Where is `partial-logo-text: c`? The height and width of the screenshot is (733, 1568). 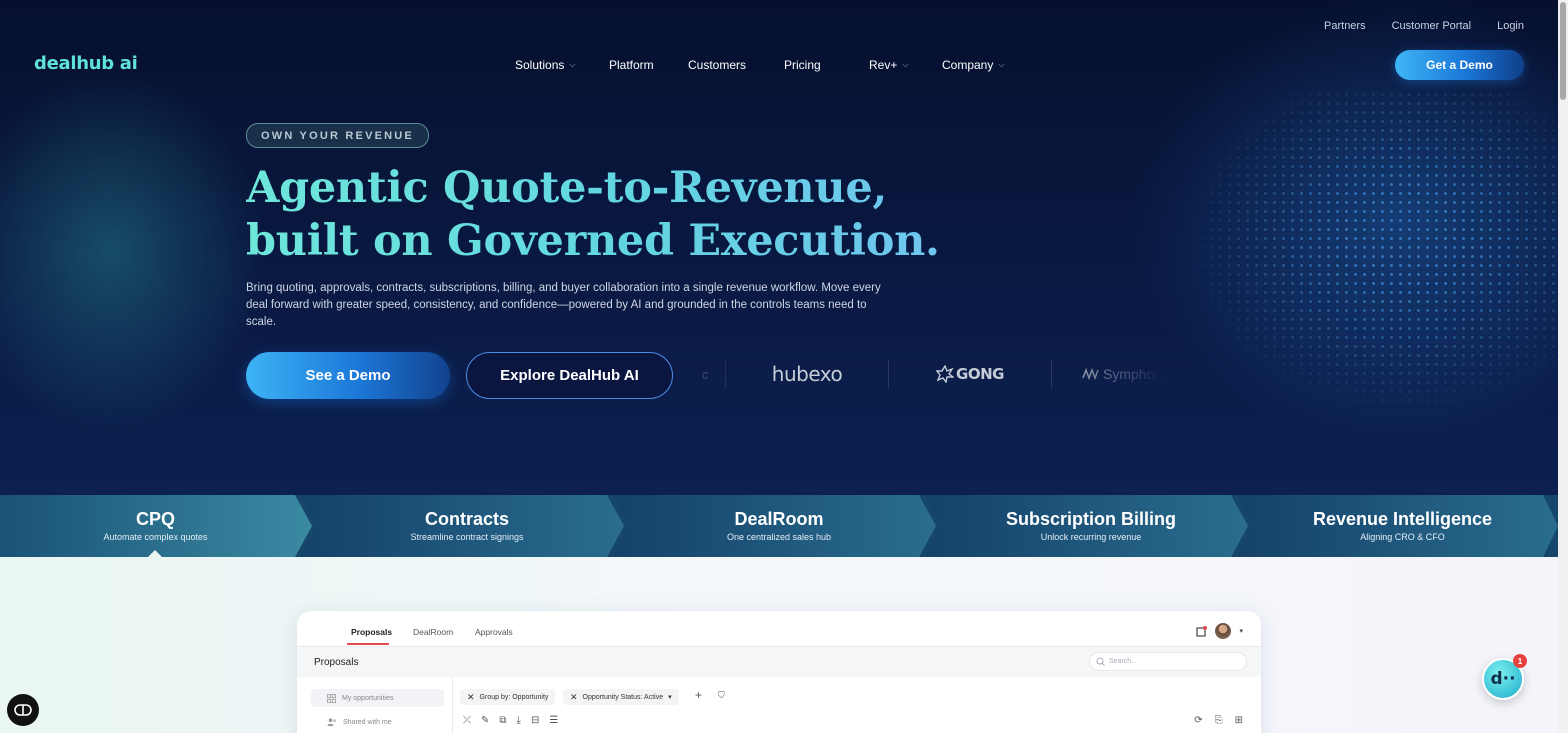
partial-logo-text: c is located at coordinates (705, 374).